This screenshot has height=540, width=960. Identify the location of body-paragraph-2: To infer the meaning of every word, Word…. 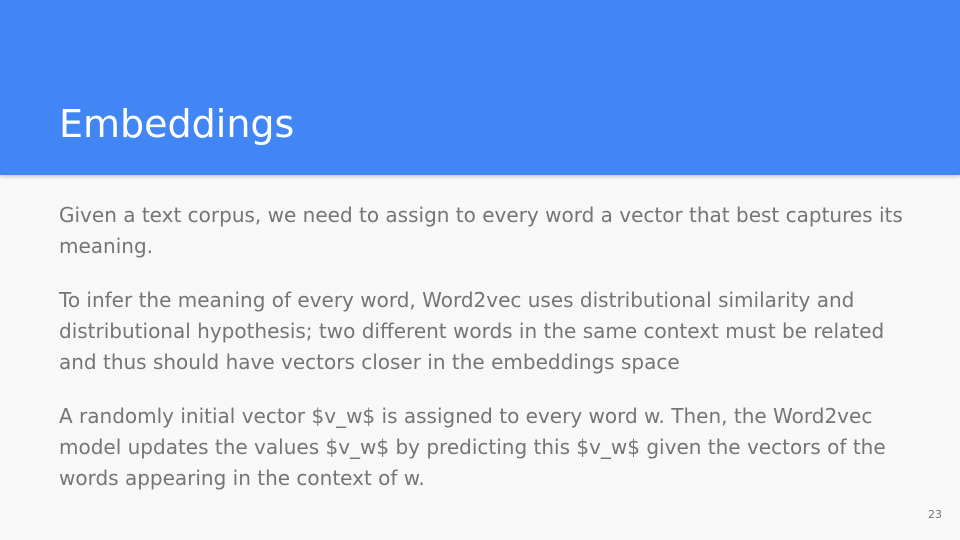
(472, 331).